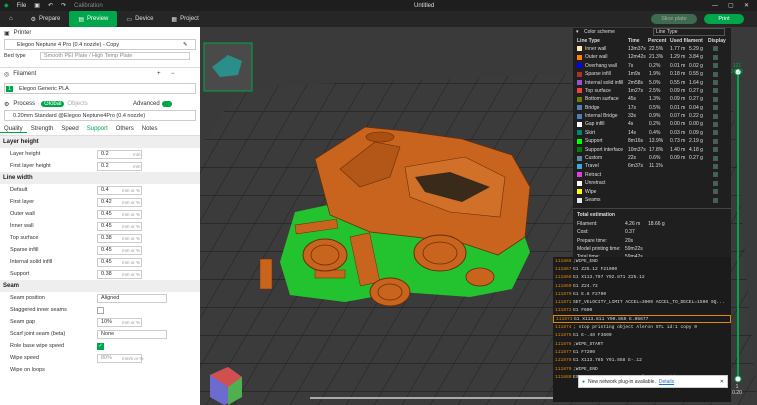  What do you see at coordinates (674, 19) in the screenshot?
I see `slice-plate-button: Slice plate` at bounding box center [674, 19].